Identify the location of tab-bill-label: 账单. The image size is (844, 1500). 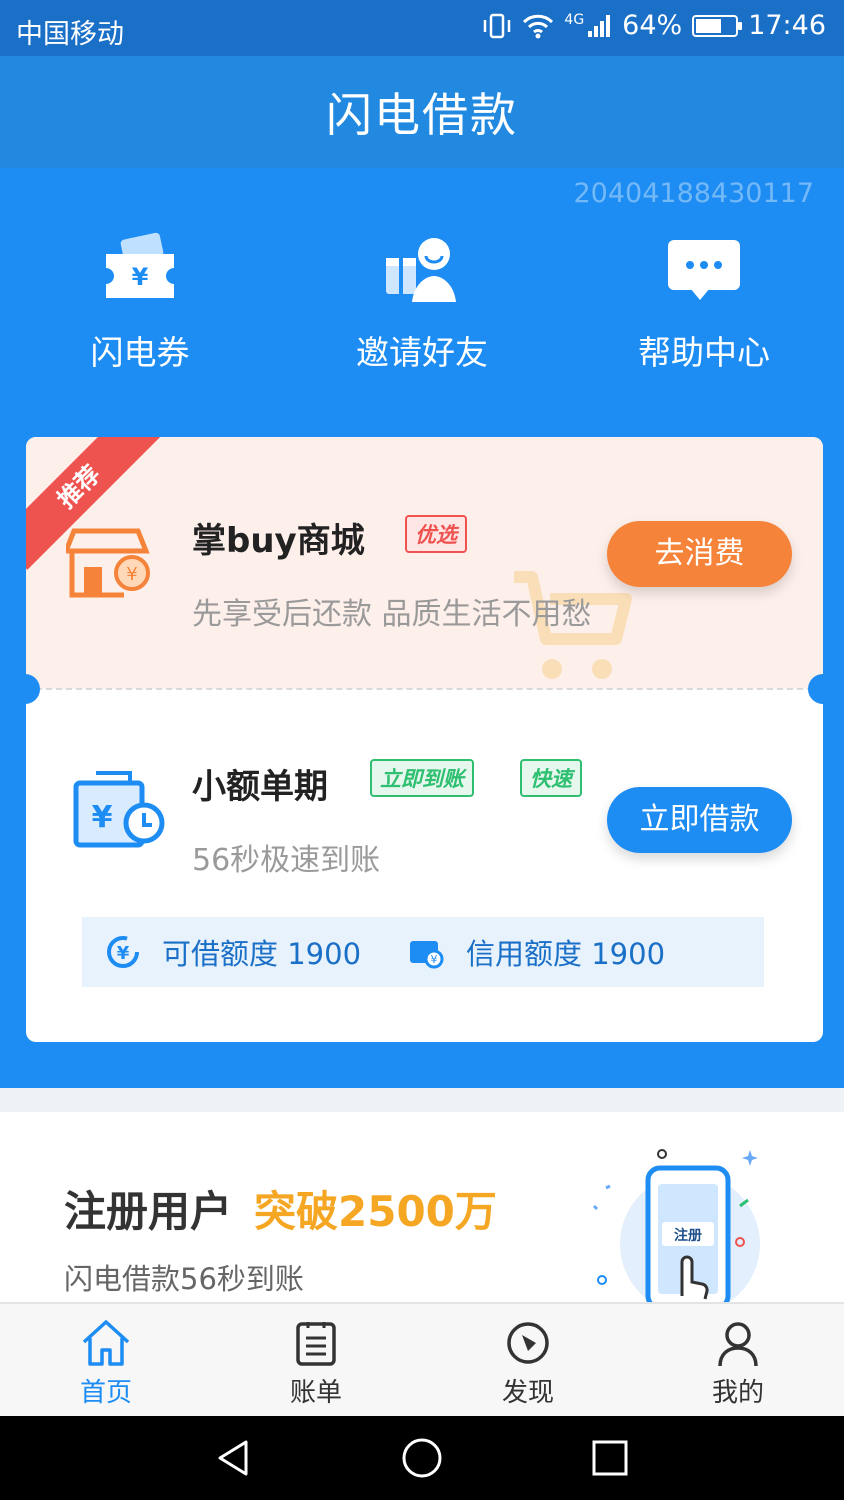
(315, 1393).